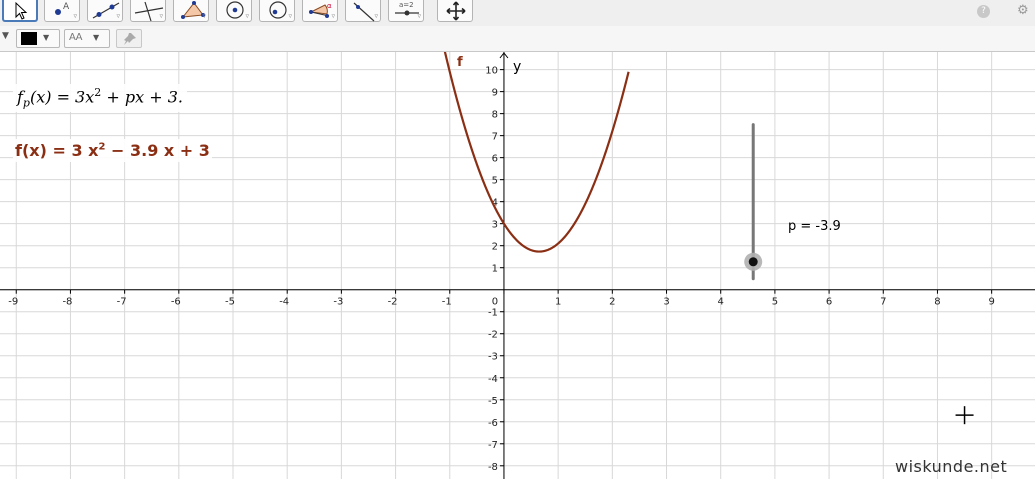 Image resolution: width=1035 pixels, height=479 pixels. I want to click on svg-text: a=2, so click(406, 5).